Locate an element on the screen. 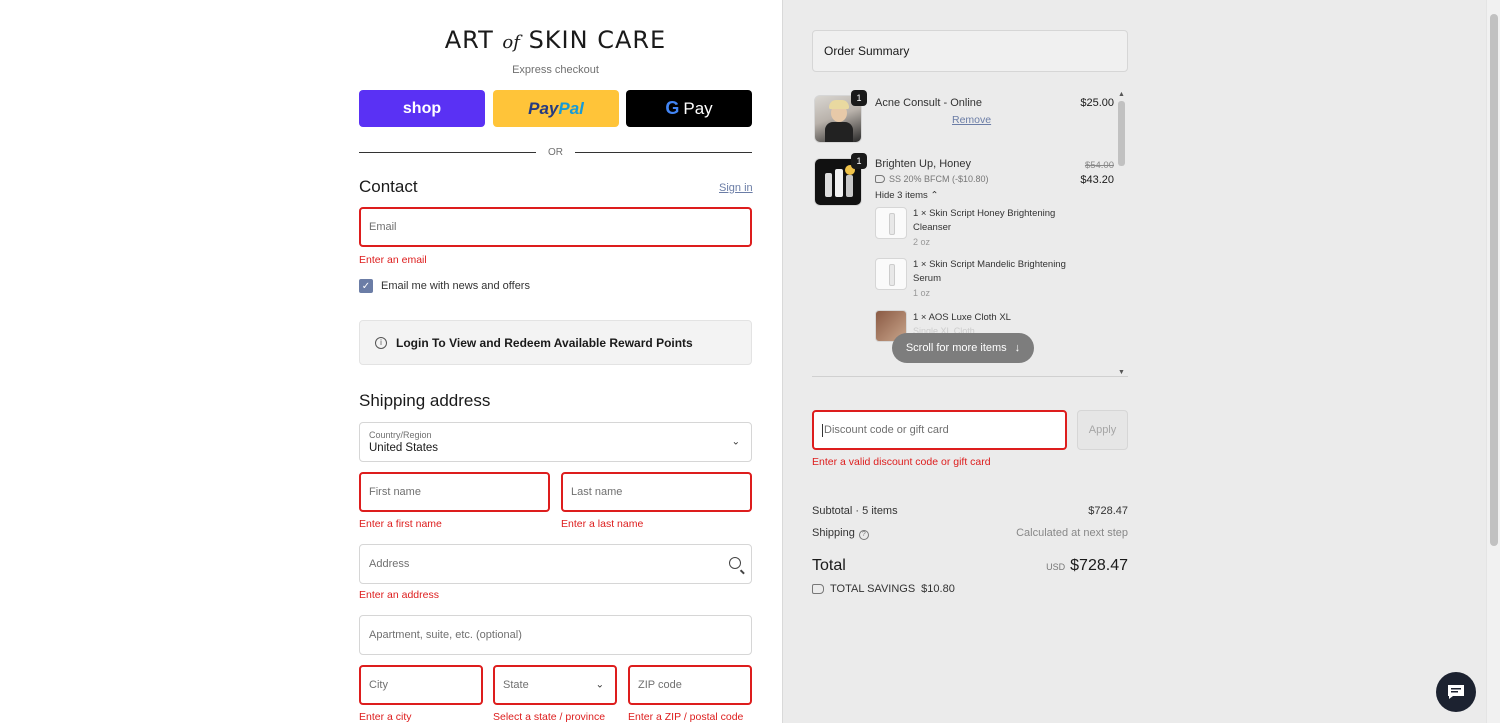  city-field: City is located at coordinates (421, 685).